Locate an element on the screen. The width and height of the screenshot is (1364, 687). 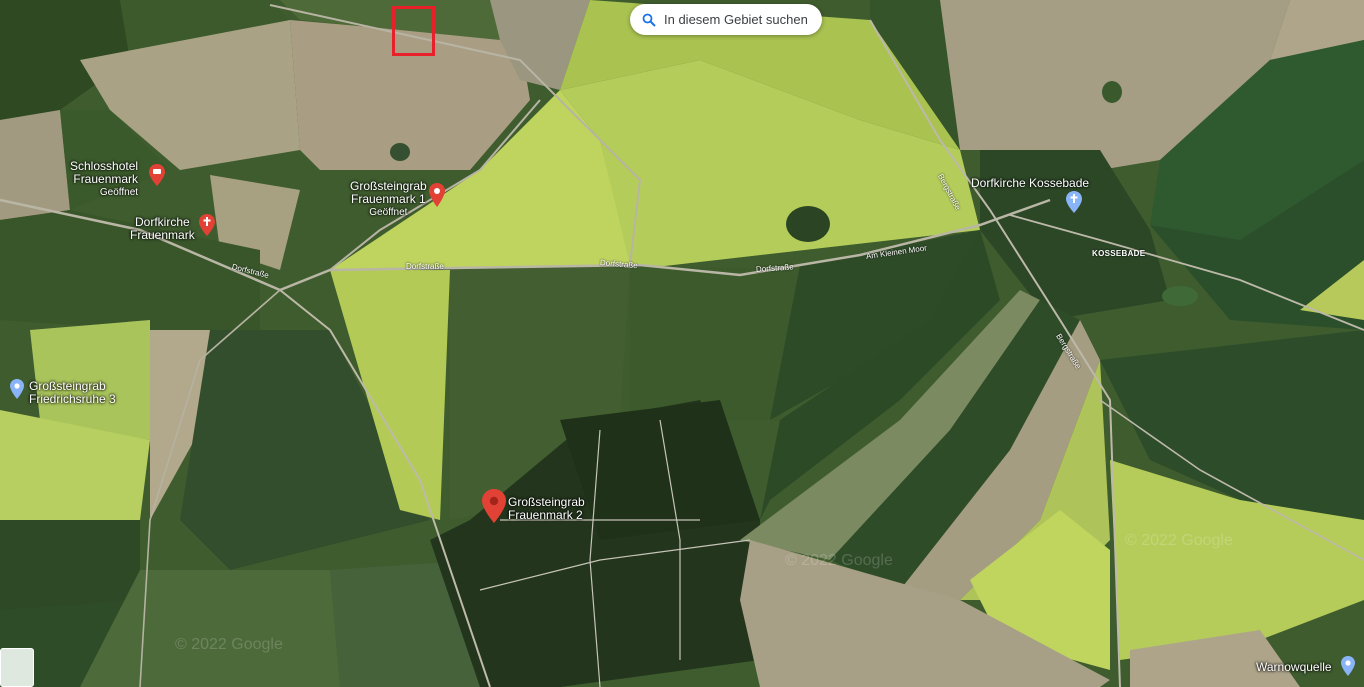
place-label-warnowquelle: Warnowquelle is located at coordinates (1294, 667).